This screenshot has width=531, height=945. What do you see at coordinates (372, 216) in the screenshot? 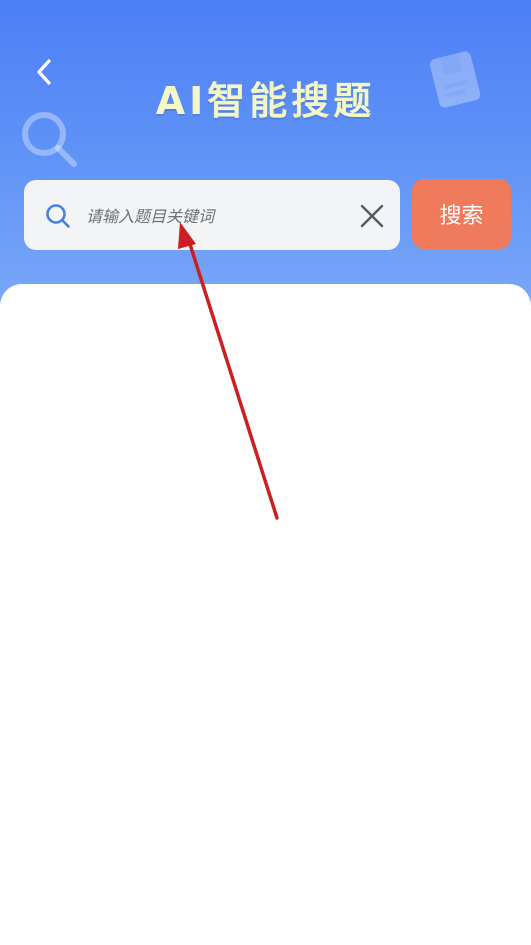
I see `close-icon` at bounding box center [372, 216].